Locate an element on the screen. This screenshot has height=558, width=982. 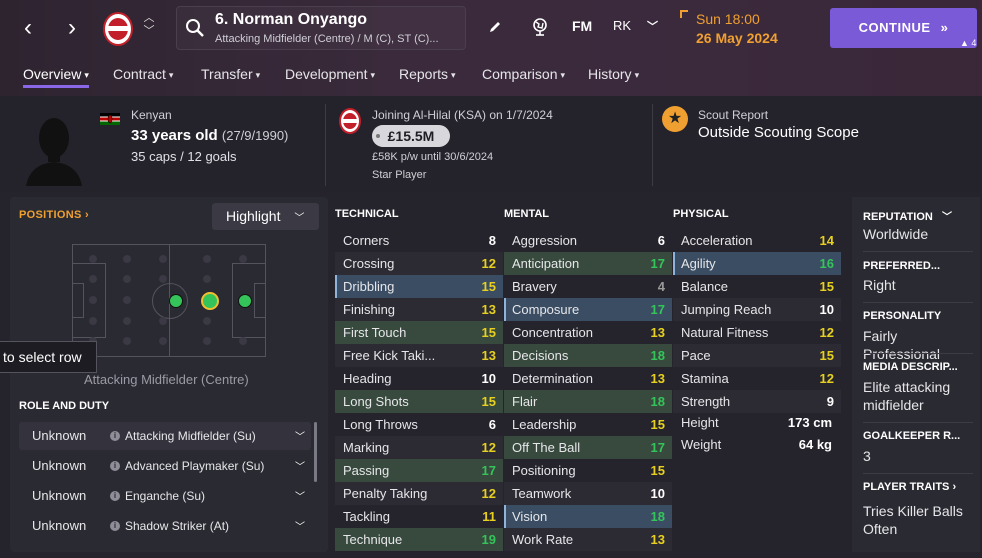
rk-button: RK is located at coordinates (622, 25).